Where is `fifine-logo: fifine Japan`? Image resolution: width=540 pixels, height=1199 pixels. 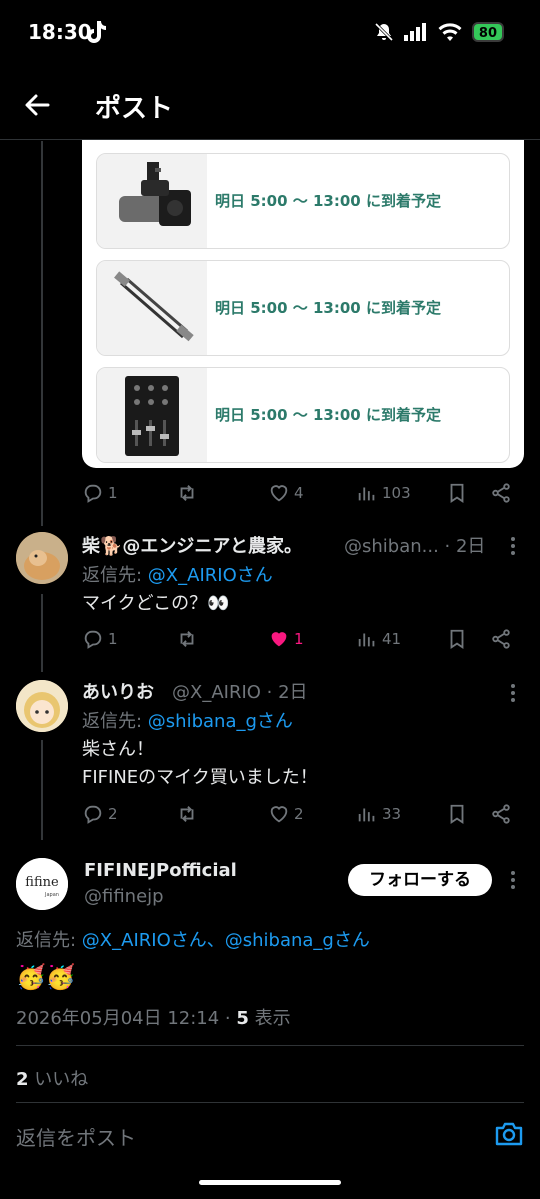
fifine-logo: fifine Japan is located at coordinates (42, 884).